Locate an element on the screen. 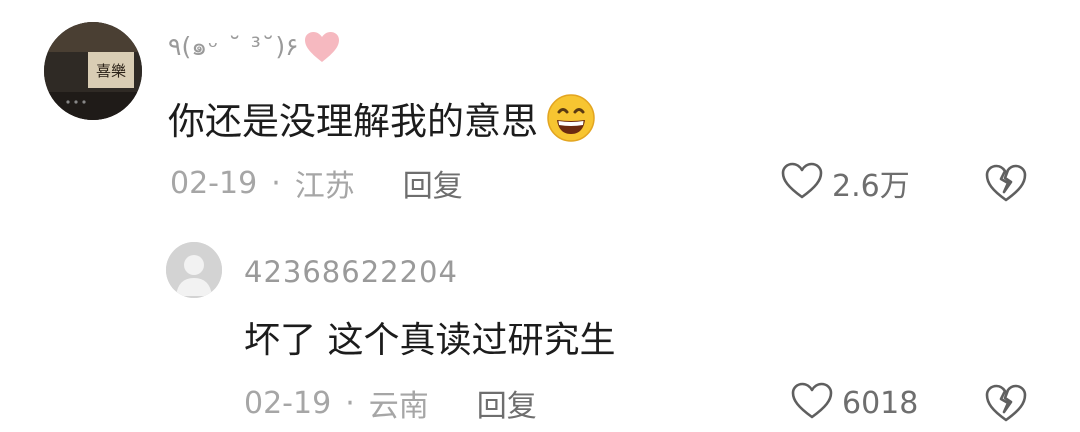 This screenshot has width=1080, height=432. comment-meta: 02-19 · 江苏 回复 is located at coordinates (316, 183).